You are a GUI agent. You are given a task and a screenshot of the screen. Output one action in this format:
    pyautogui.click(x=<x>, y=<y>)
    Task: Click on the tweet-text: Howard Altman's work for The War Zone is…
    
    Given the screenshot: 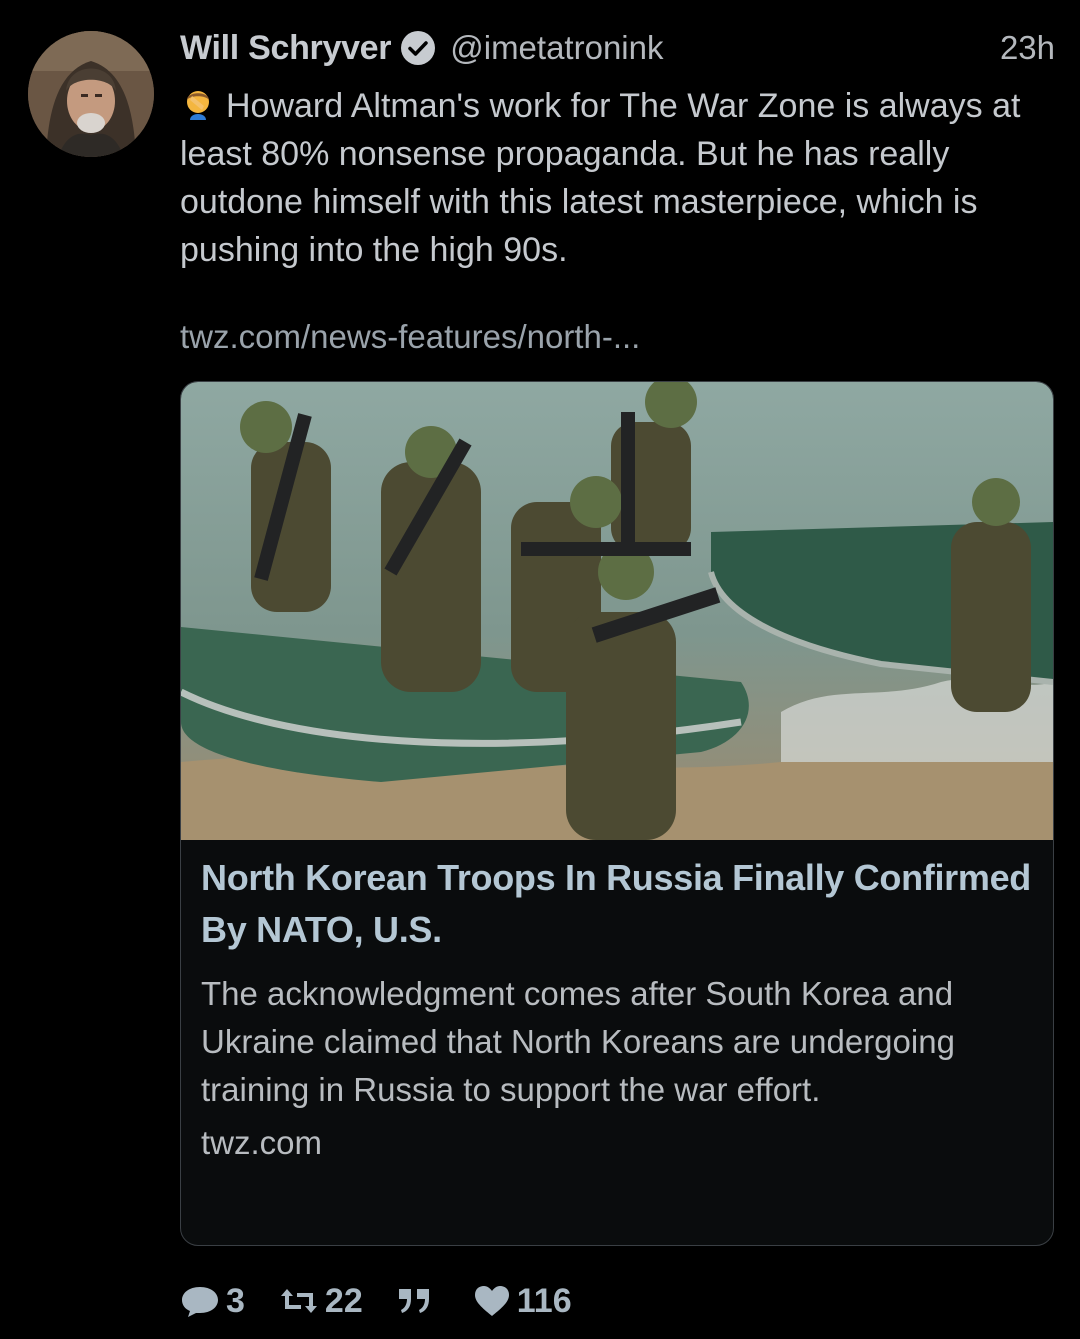 What is the action you would take?
    pyautogui.click(x=620, y=178)
    